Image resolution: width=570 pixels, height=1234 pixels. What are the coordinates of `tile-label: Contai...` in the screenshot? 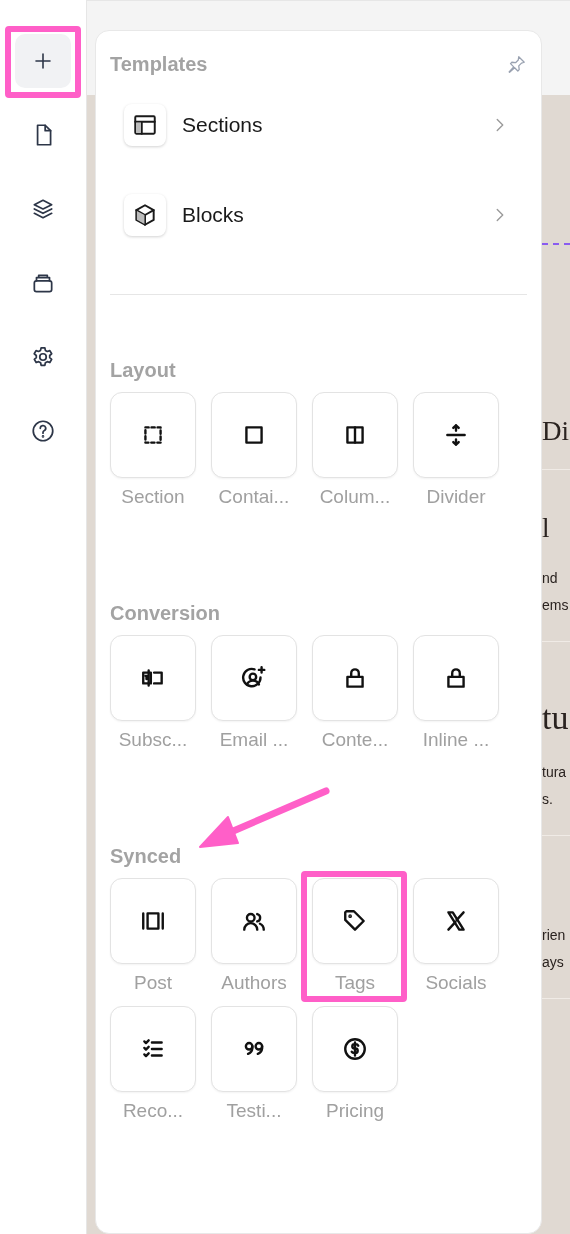 It's located at (254, 497).